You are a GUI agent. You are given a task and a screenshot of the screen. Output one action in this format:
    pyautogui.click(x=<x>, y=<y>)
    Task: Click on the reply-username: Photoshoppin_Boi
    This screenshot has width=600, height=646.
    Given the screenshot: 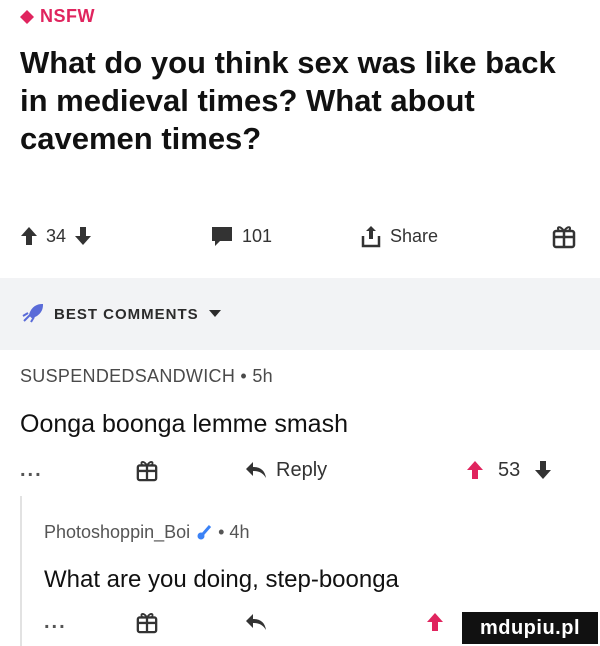 What is the action you would take?
    pyautogui.click(x=117, y=532)
    